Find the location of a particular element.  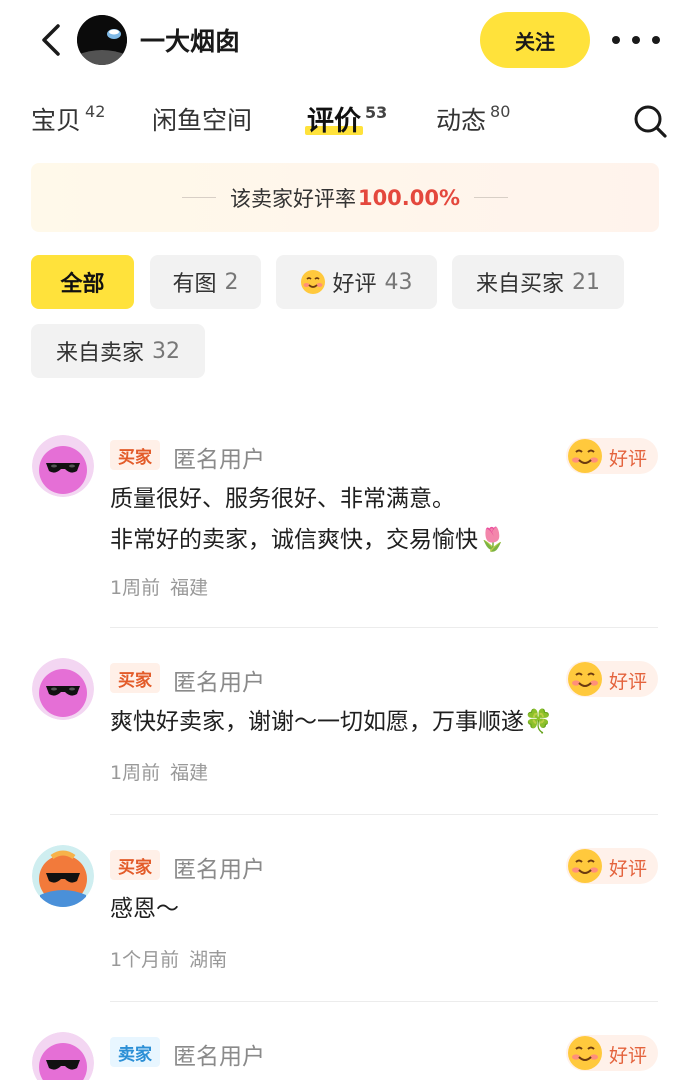

tab-items: 宝贝 42 is located at coordinates (68, 119).